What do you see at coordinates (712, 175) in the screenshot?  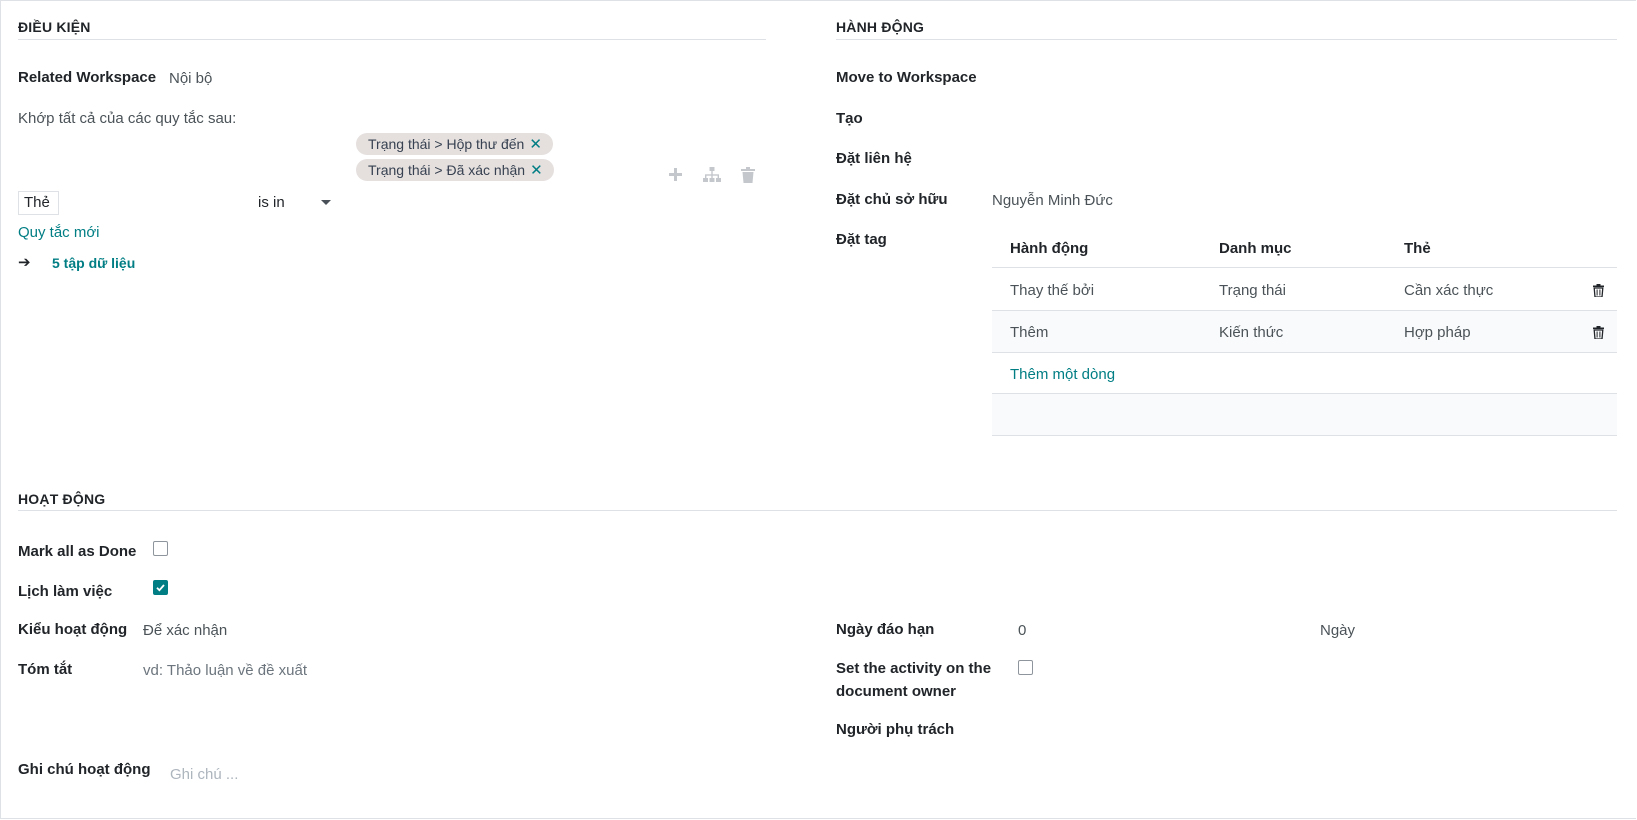 I see `add-branch-icon` at bounding box center [712, 175].